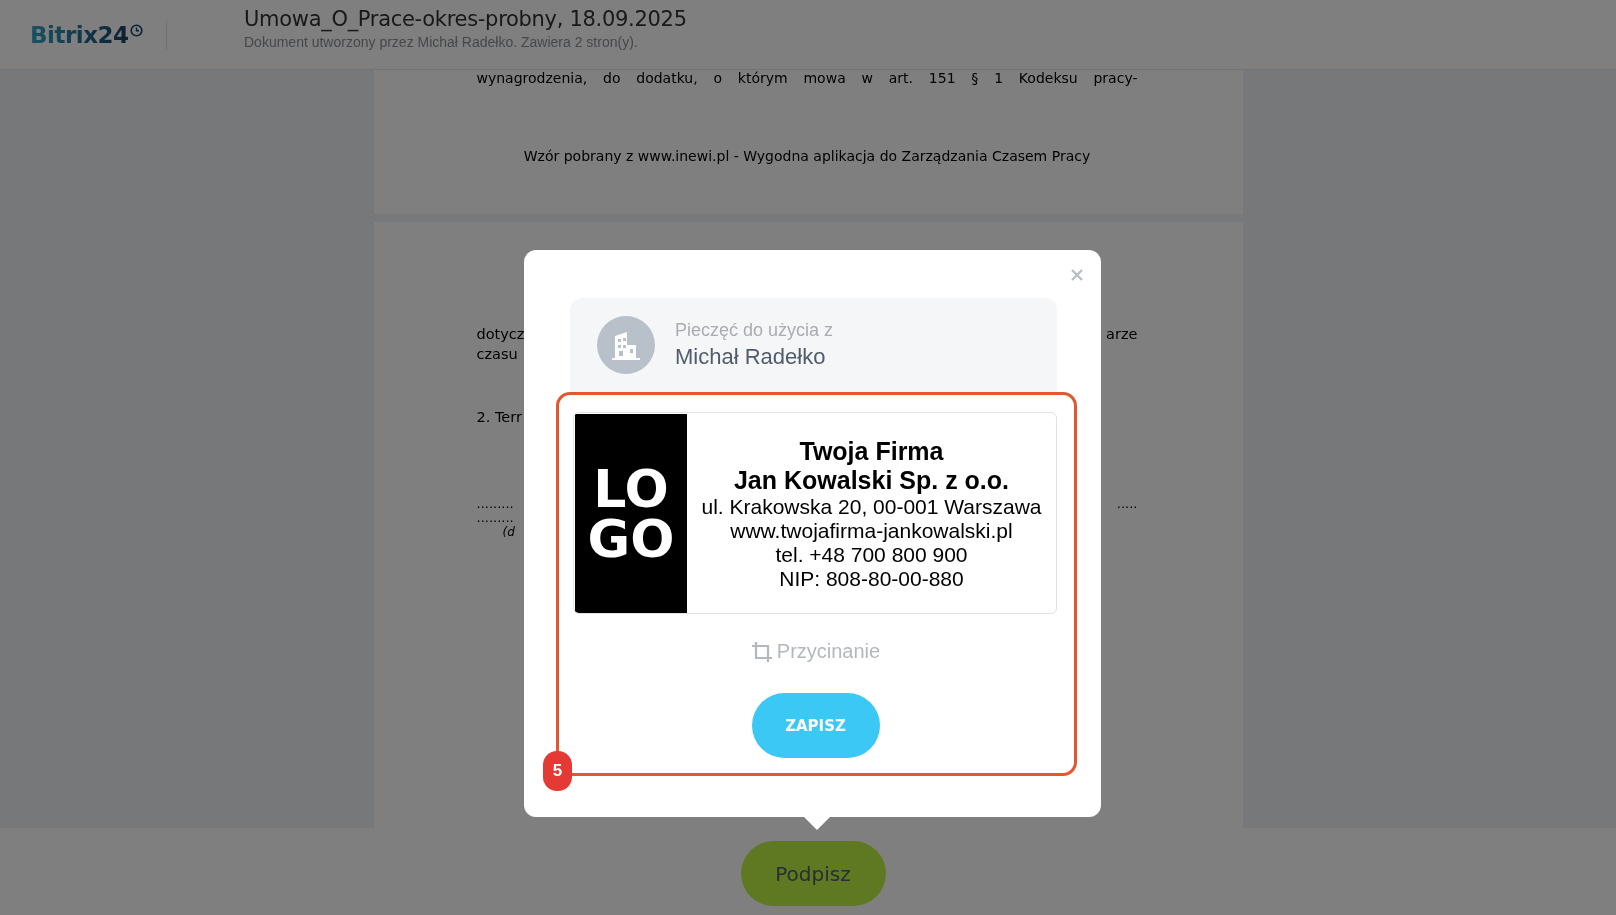 The height and width of the screenshot is (915, 1616). What do you see at coordinates (500, 334) in the screenshot?
I see `document-text: dotycz` at bounding box center [500, 334].